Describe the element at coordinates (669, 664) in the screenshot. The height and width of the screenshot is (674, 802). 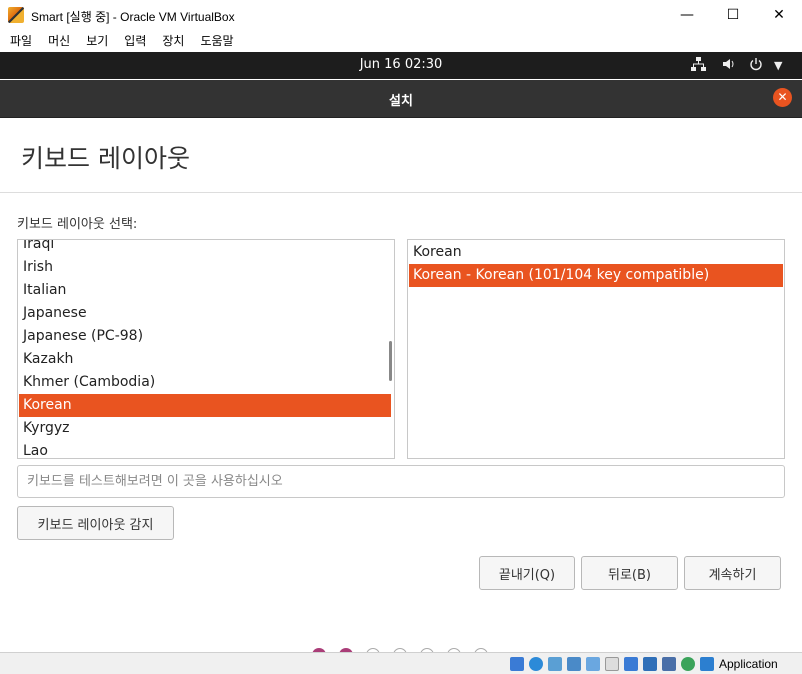
I see `cpu-icon` at that location.